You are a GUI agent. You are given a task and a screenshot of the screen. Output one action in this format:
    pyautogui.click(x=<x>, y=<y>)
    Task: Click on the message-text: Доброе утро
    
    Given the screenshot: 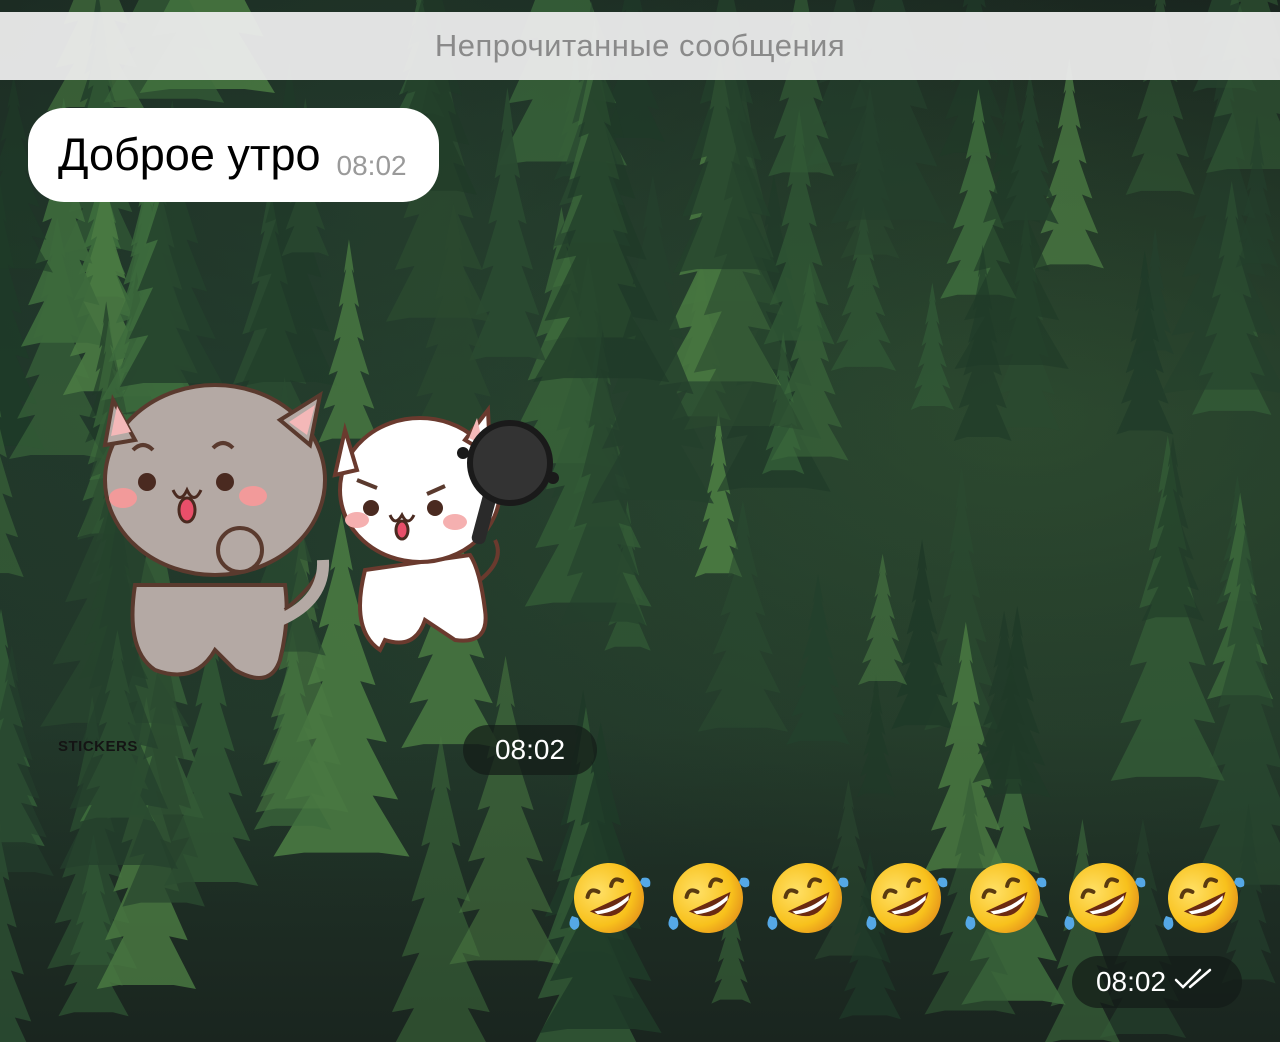 What is the action you would take?
    pyautogui.click(x=189, y=154)
    